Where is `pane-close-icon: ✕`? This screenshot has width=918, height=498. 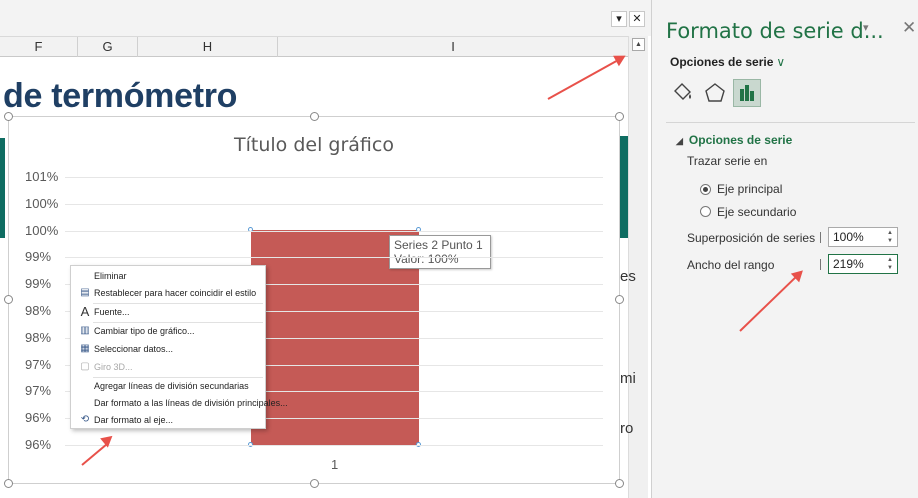 pane-close-icon: ✕ is located at coordinates (909, 28).